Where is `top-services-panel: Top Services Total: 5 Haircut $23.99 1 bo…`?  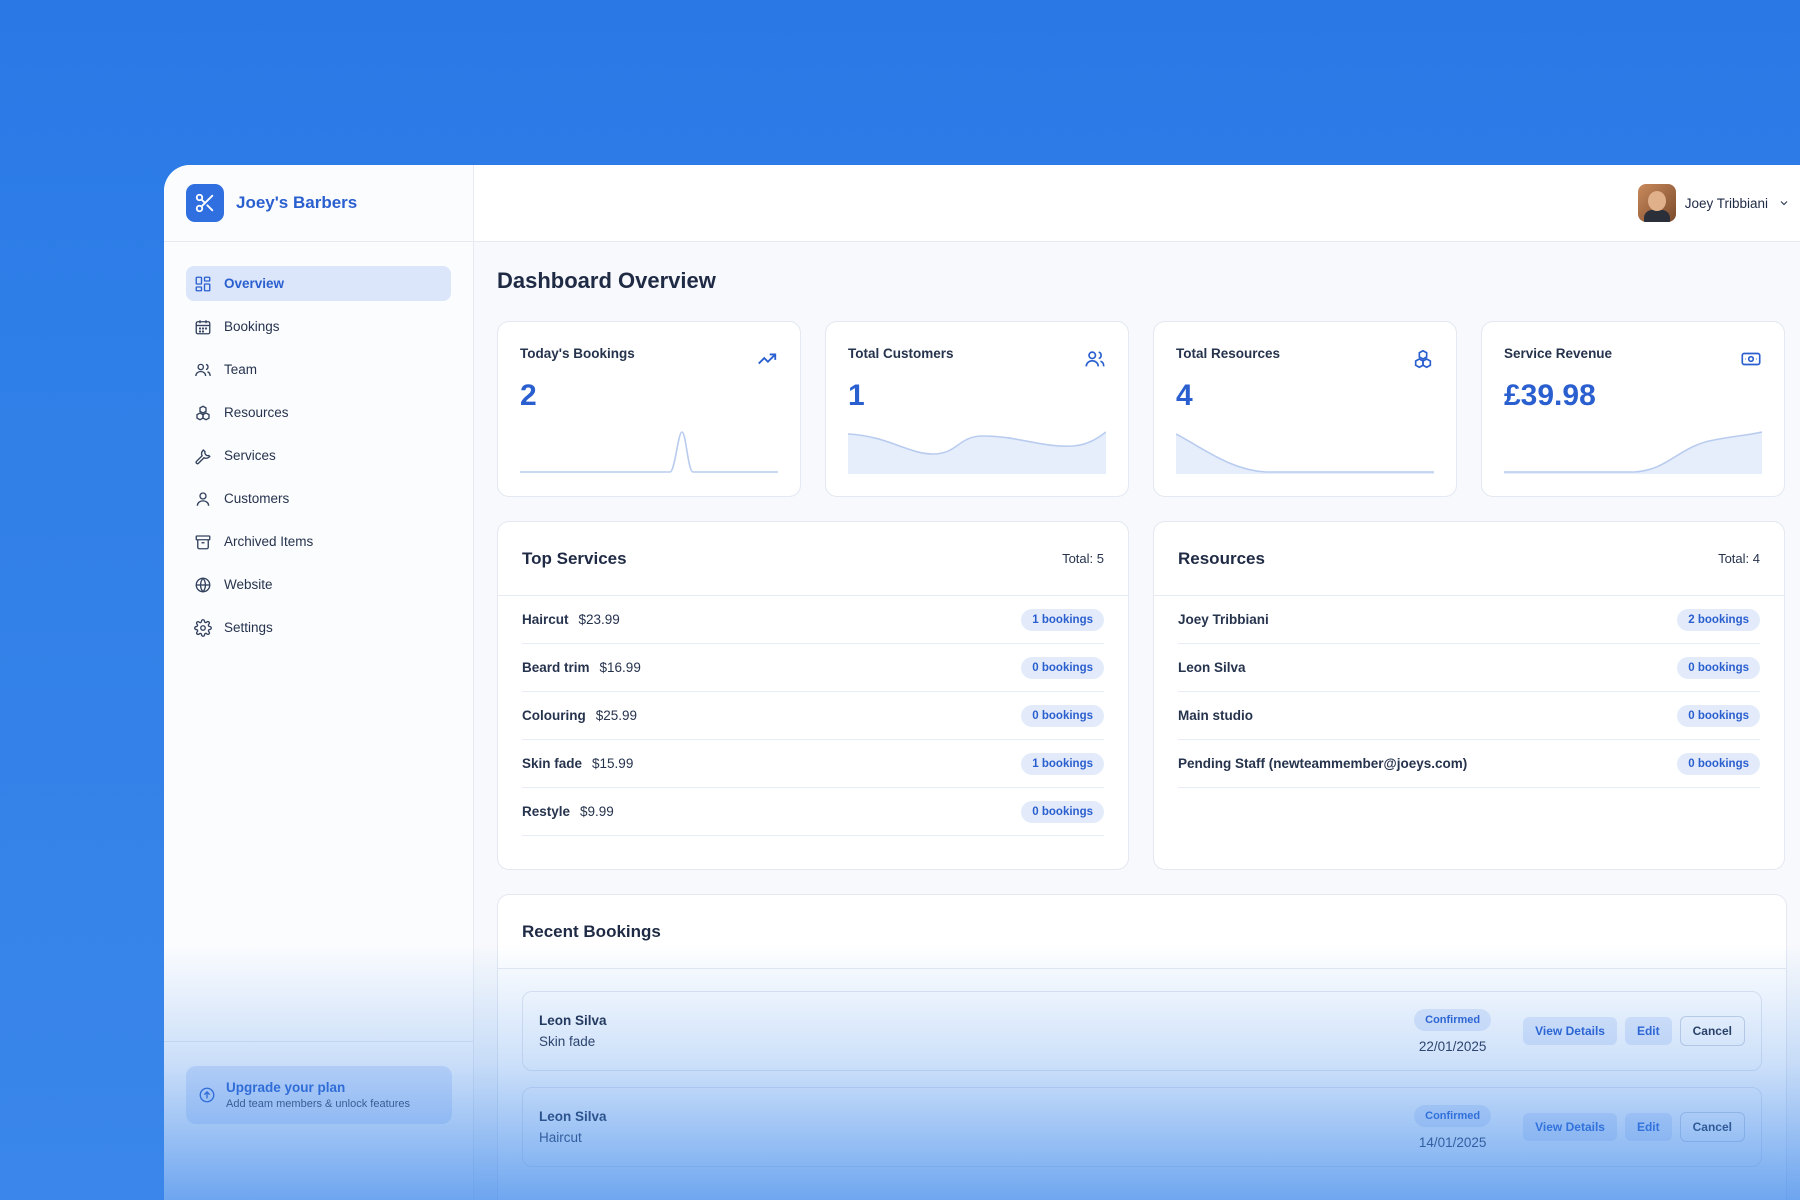 top-services-panel: Top Services Total: 5 Haircut $23.99 1 bo… is located at coordinates (813, 695).